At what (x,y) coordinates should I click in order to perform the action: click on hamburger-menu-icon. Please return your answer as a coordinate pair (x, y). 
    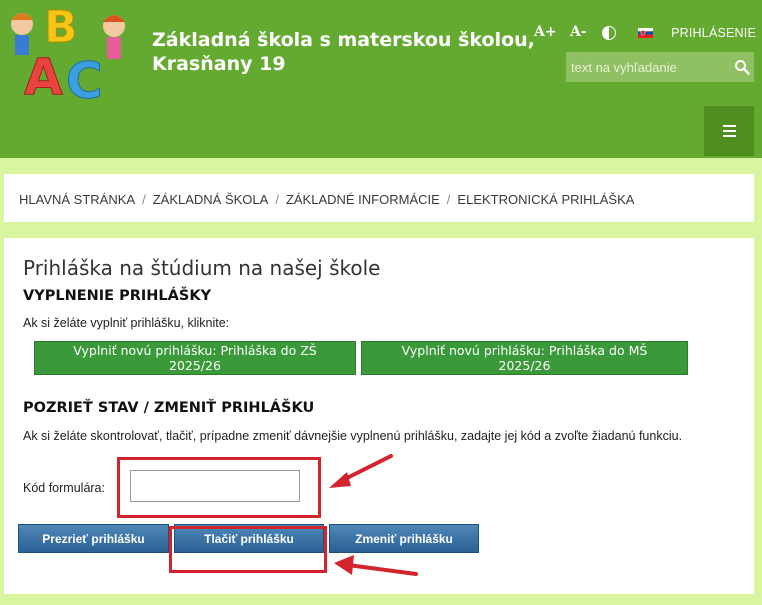
    Looking at the image, I should click on (729, 131).